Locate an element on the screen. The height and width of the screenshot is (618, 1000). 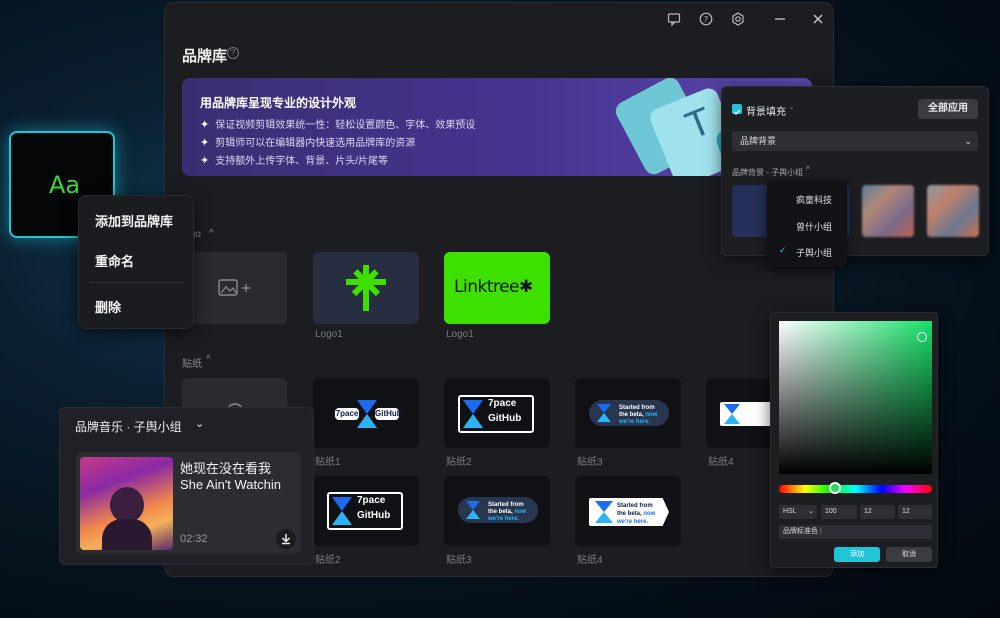
song-duration: 02:32 is located at coordinates (194, 539).